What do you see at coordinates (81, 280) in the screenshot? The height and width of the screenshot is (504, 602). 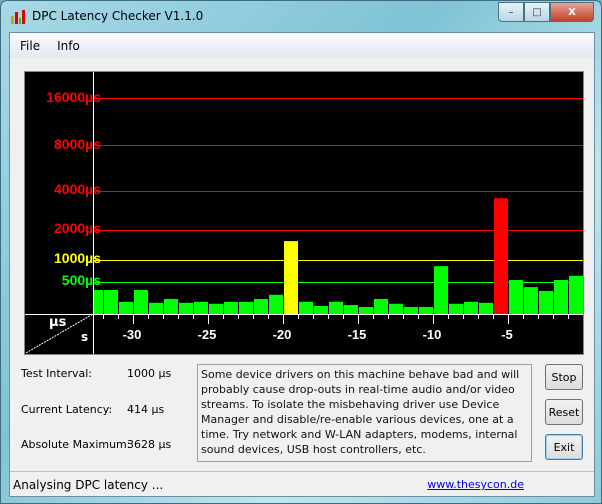 I see `y-label-500: 500µs` at bounding box center [81, 280].